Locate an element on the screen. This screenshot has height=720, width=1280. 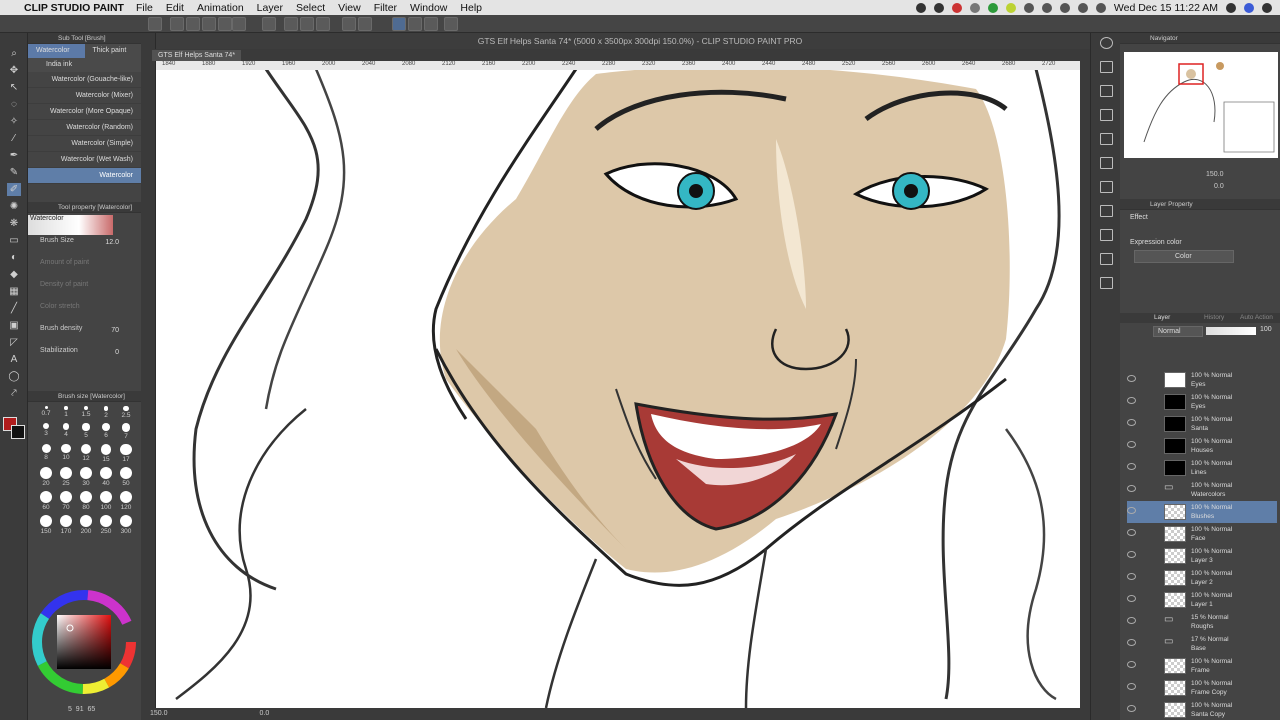
pen-tool-icon: ✒ is located at coordinates (14, 155).